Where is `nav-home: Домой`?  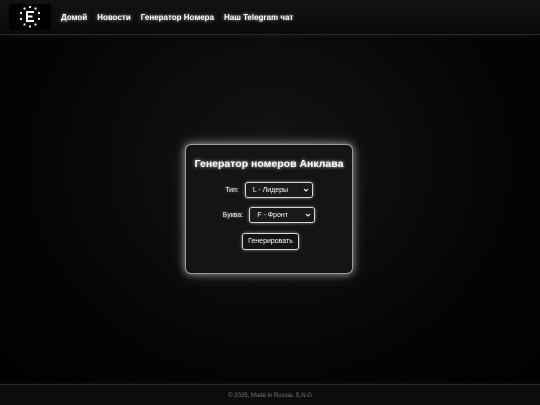
nav-home: Домой is located at coordinates (74, 17).